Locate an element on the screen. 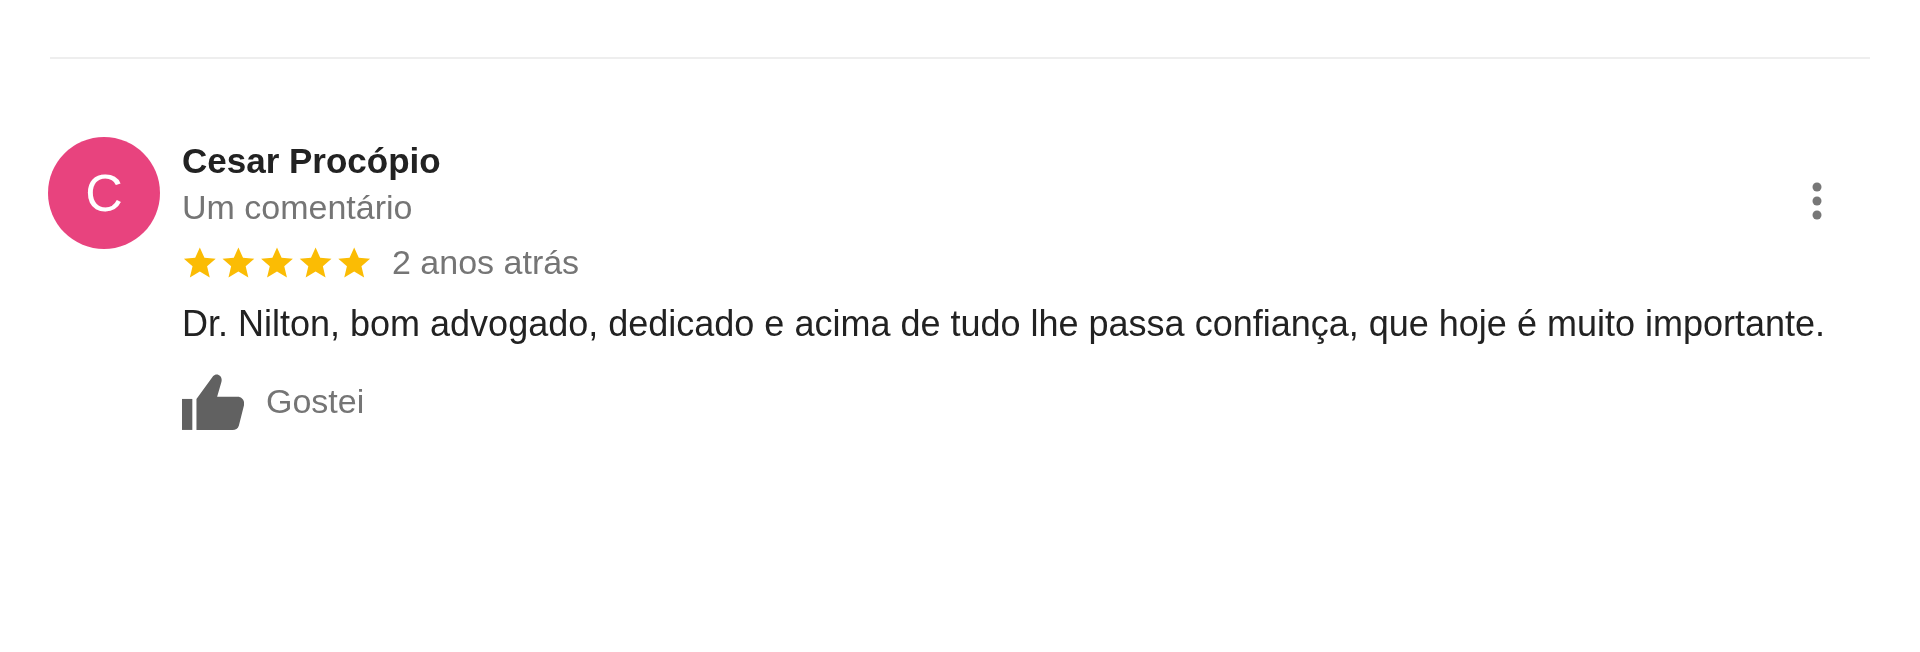 Image resolution: width=1920 pixels, height=652 pixels. review-text: Dr. Nilton, bom advogado, dedicado e acima de tudo lhe passa confiança, que hoje é muito importante. is located at coordinates (1004, 324).